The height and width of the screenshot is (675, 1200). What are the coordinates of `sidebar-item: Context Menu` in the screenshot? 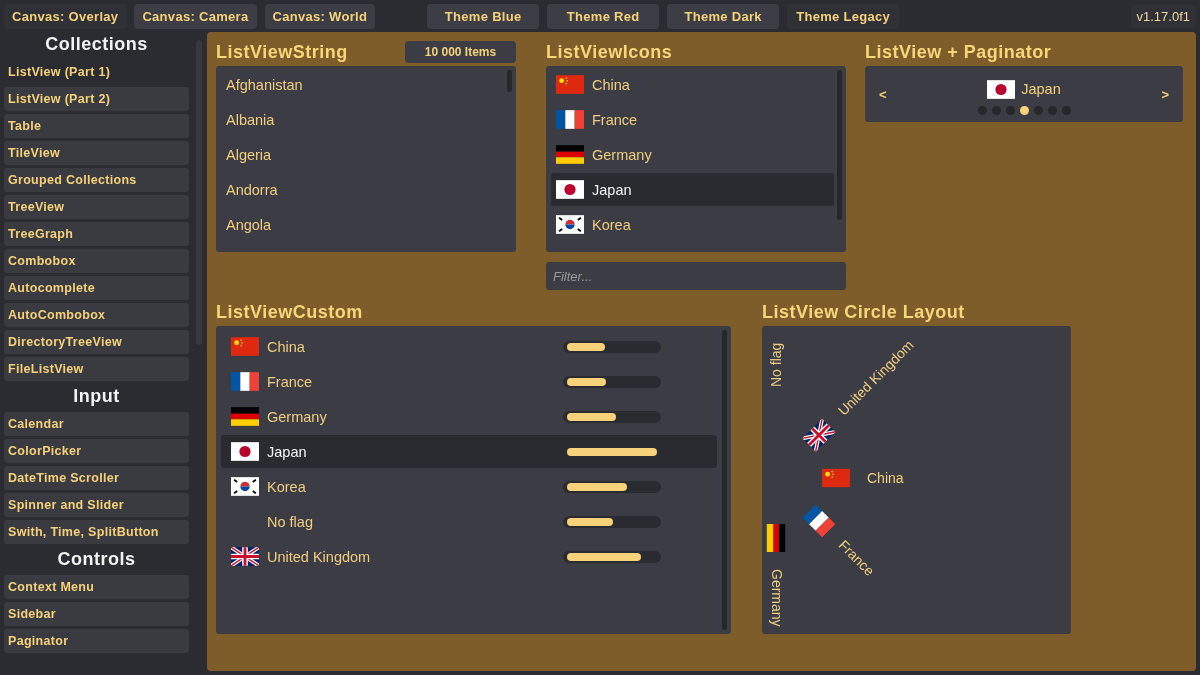 It's located at (96, 587).